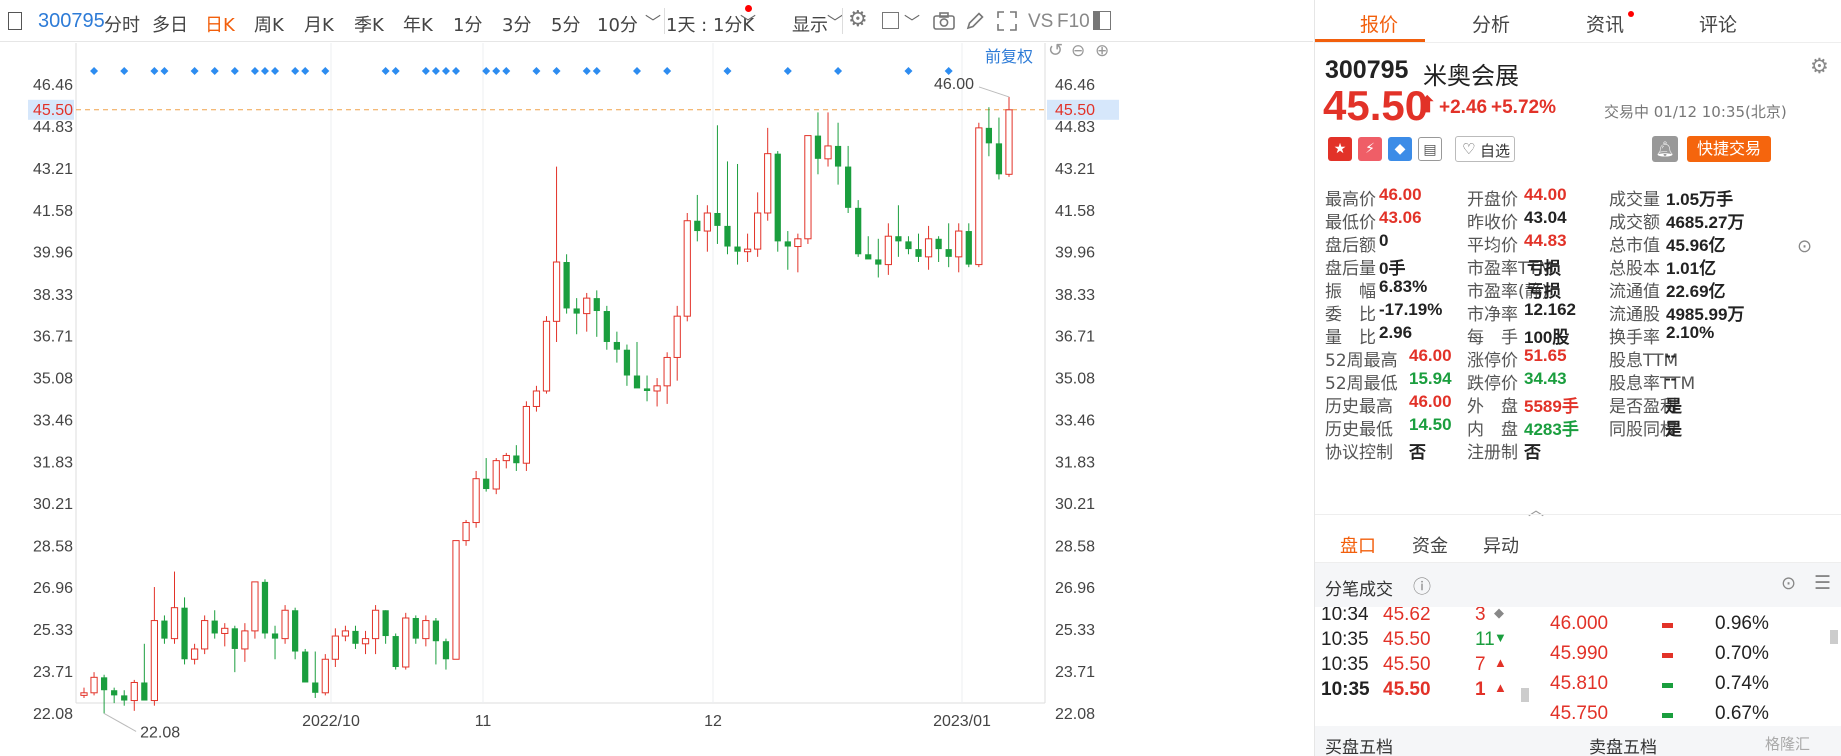 The image size is (1841, 756). Describe the element at coordinates (1075, 588) in the screenshot. I see `y-tick-label-right: 26.96` at that location.